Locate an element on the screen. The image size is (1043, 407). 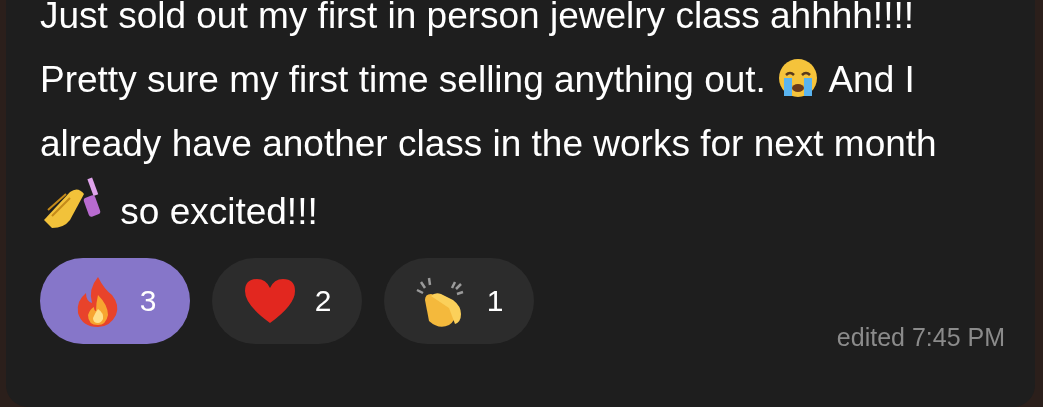
reaction-button: 1 is located at coordinates (459, 301).